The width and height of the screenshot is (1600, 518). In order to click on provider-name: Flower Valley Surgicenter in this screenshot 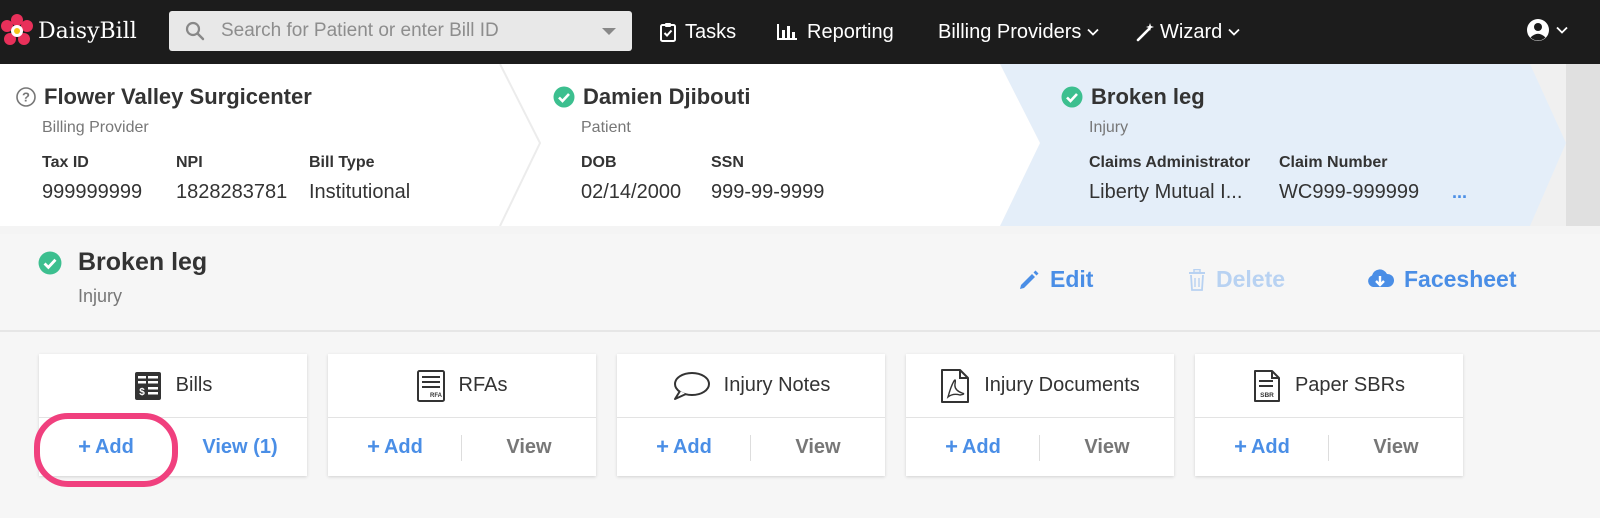, I will do `click(178, 96)`.